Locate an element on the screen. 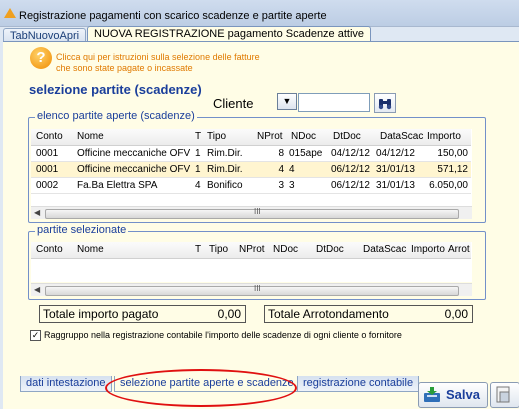  open-items-hscrollbar: ◀ III is located at coordinates (251, 212).